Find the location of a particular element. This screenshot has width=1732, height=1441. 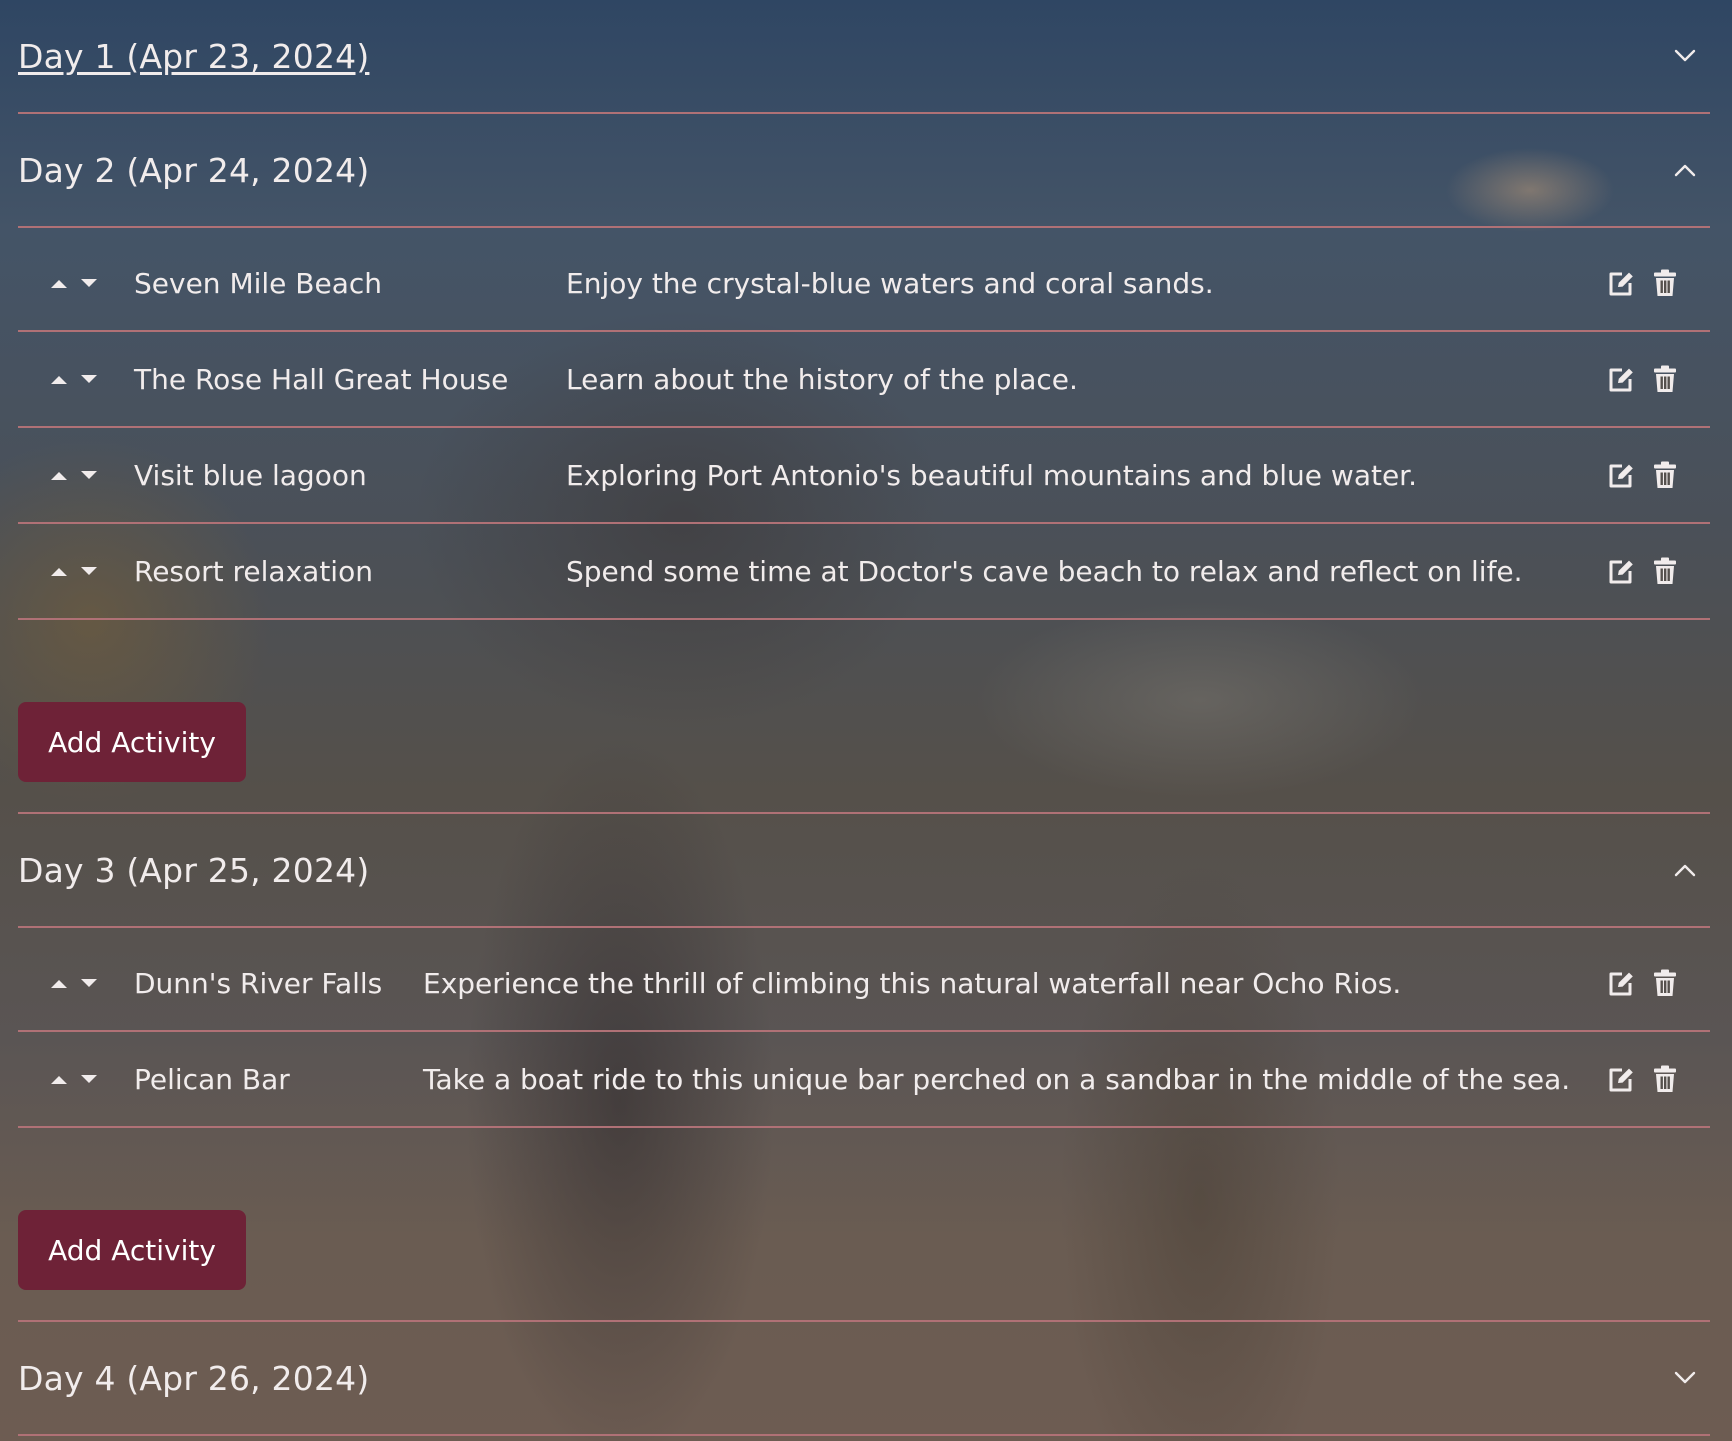

day-3-header: Day 3 (Apr 25, 2024) is located at coordinates (864, 871).